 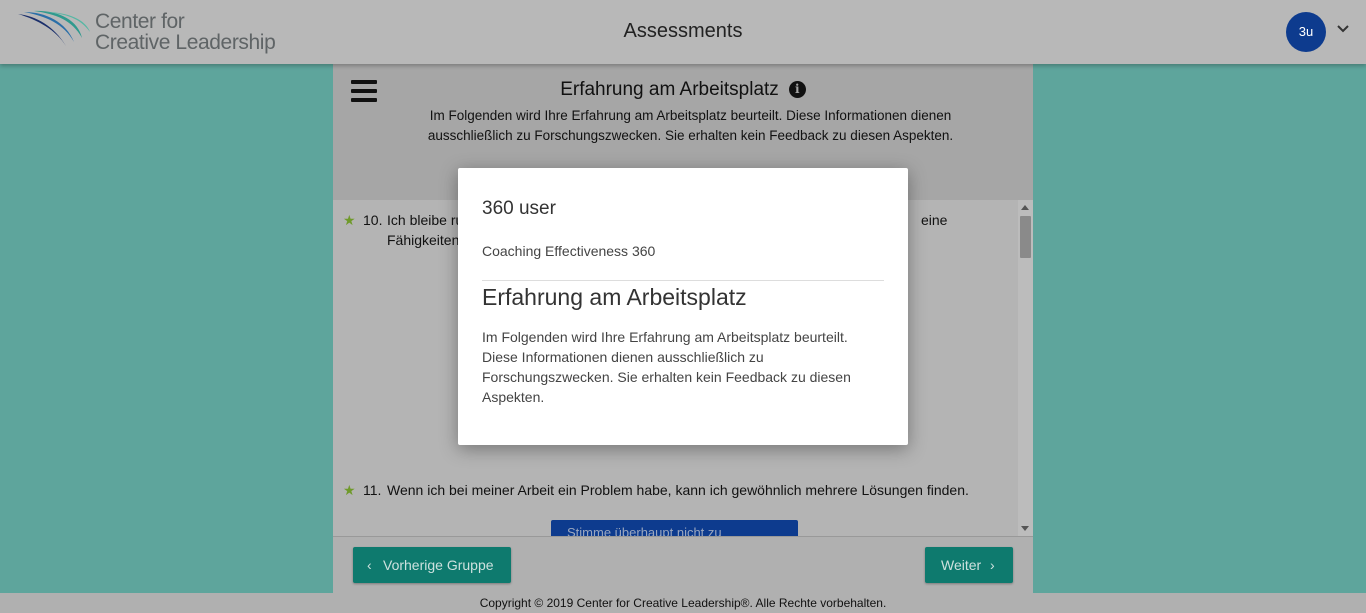 I want to click on section-title-text: Erfahrung am Arbeitsplatz, so click(x=669, y=89).